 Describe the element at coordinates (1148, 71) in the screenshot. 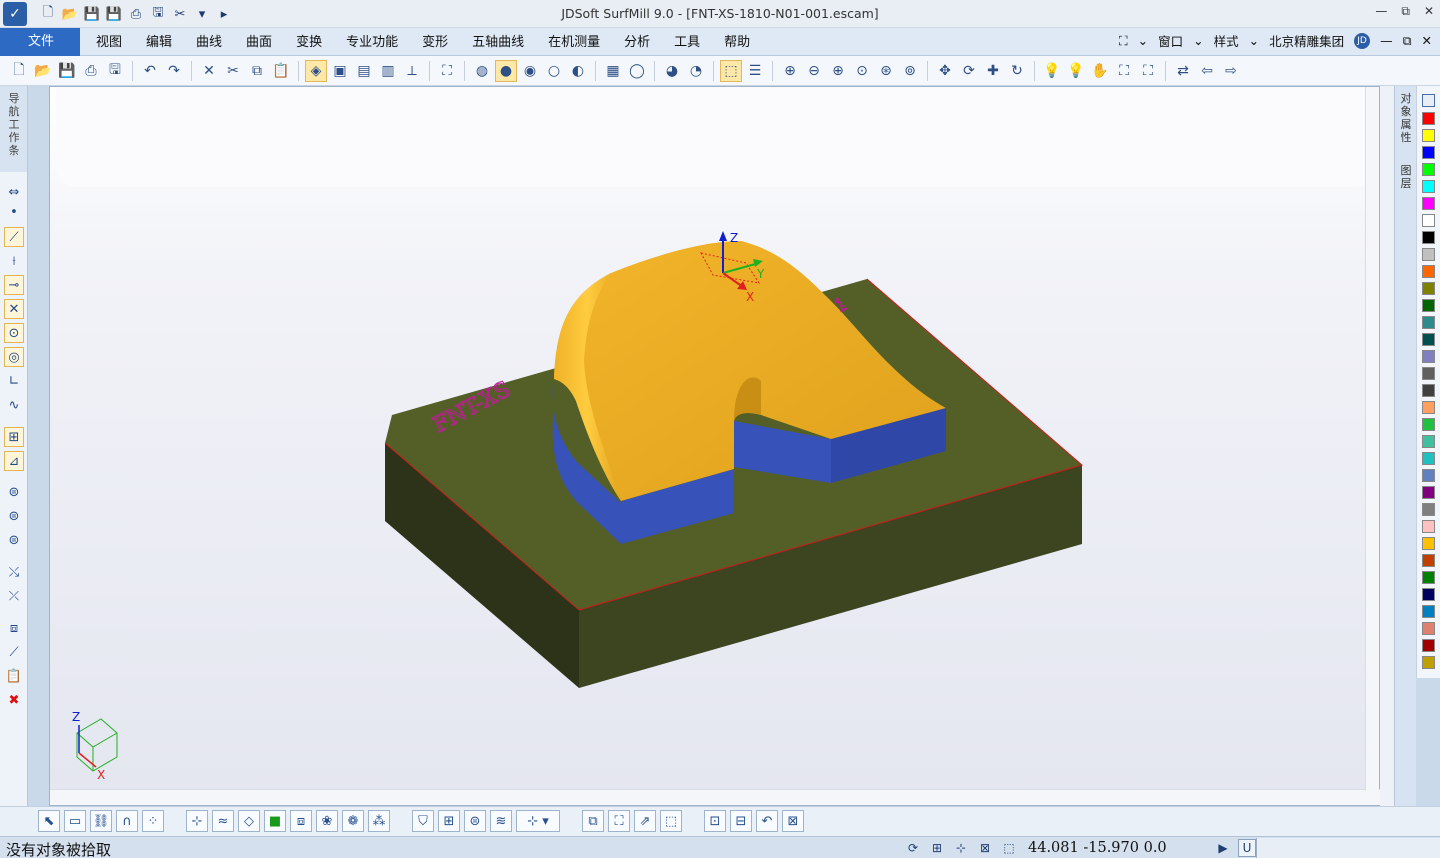

I see `fit-select-icon: ⛶` at that location.